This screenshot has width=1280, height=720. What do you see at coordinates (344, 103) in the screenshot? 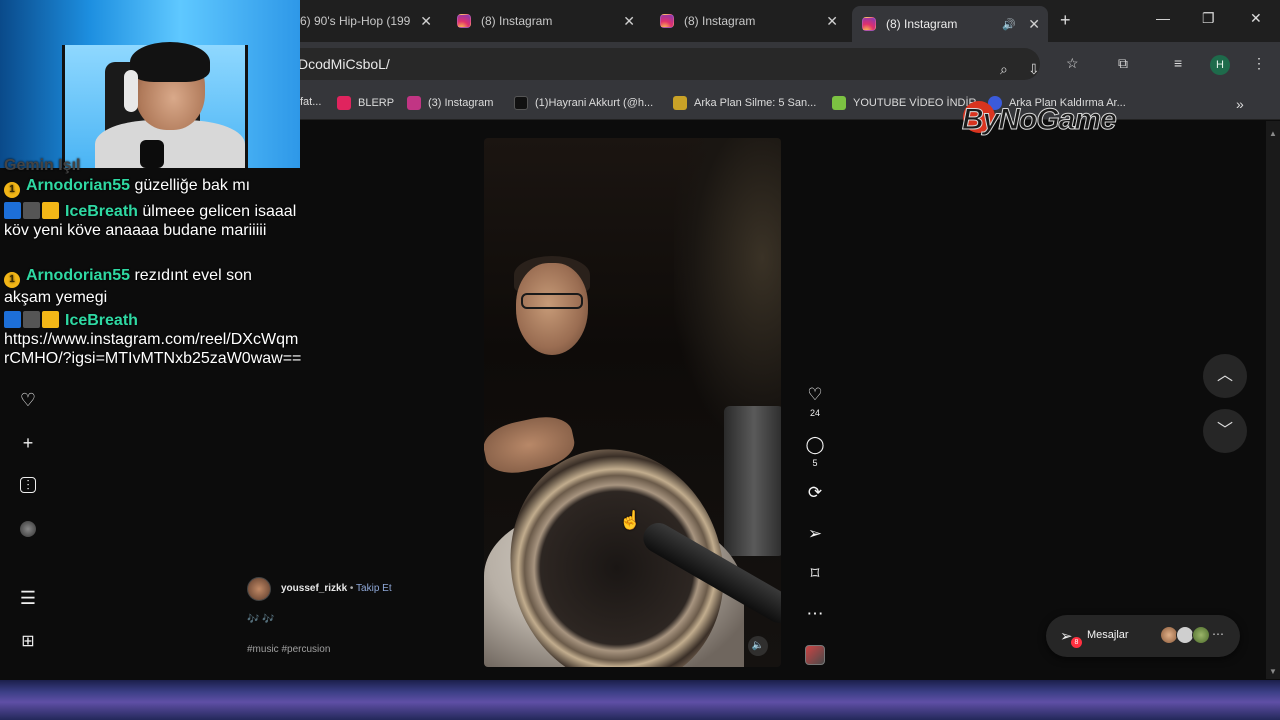
I see `blerp-icon` at bounding box center [344, 103].